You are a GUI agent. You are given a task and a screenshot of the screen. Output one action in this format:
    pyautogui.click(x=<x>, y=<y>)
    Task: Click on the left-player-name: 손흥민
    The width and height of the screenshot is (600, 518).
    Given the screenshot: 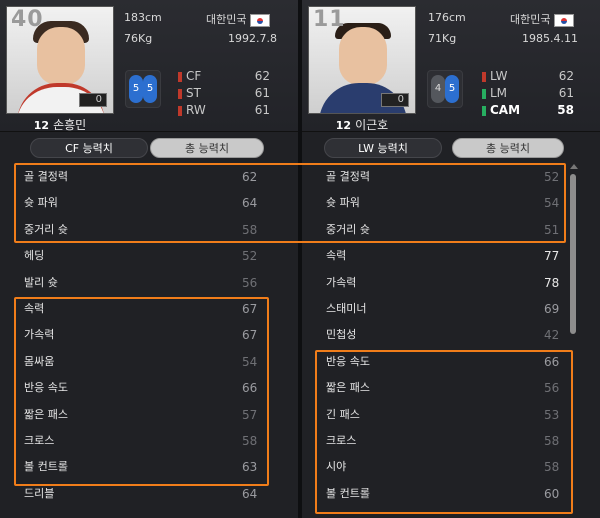 What is the action you would take?
    pyautogui.click(x=70, y=125)
    